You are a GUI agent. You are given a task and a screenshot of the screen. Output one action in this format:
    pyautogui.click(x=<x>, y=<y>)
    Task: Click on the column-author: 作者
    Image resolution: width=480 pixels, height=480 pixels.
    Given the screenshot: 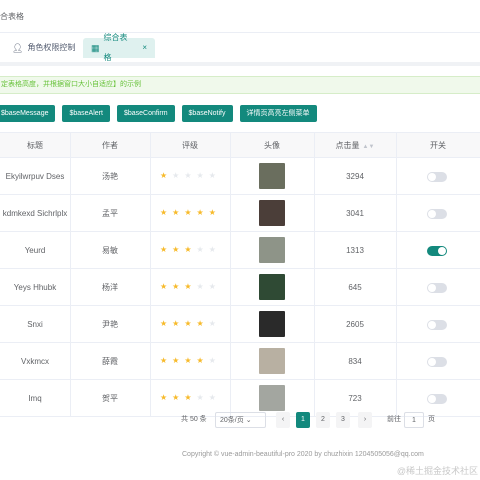 What is the action you would take?
    pyautogui.click(x=110, y=145)
    